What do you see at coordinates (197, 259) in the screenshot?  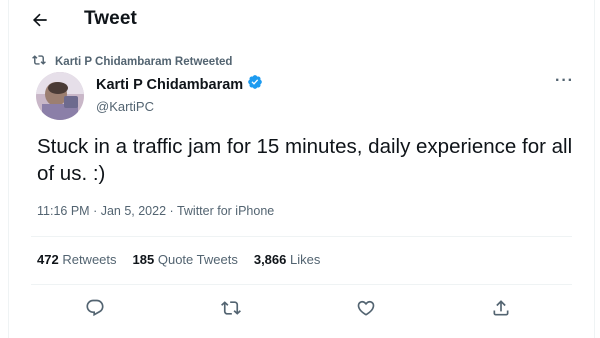 I see `quote-tweets-label: Quote Tweets` at bounding box center [197, 259].